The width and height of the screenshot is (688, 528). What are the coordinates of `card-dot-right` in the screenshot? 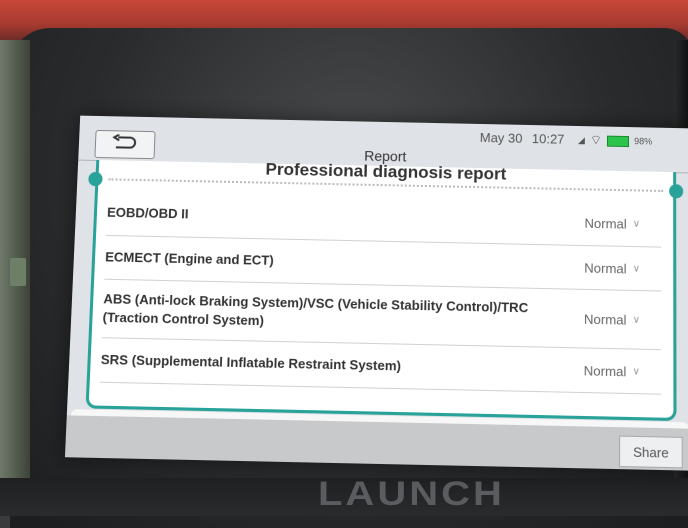 It's located at (676, 191).